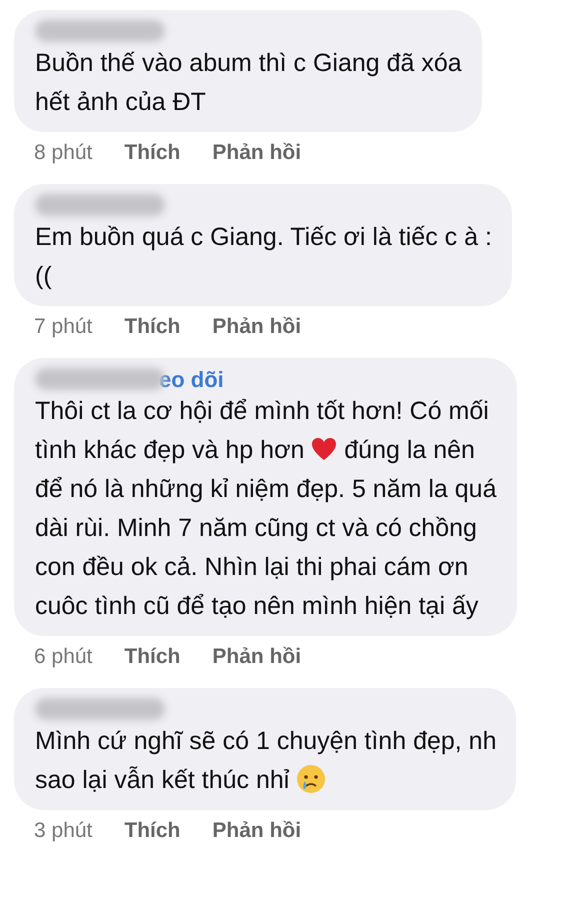 The width and height of the screenshot is (580, 922). What do you see at coordinates (248, 83) in the screenshot?
I see `comment-text: Buồn thế vào abum thì c Giang đã xóa hết ảnh của ĐT` at bounding box center [248, 83].